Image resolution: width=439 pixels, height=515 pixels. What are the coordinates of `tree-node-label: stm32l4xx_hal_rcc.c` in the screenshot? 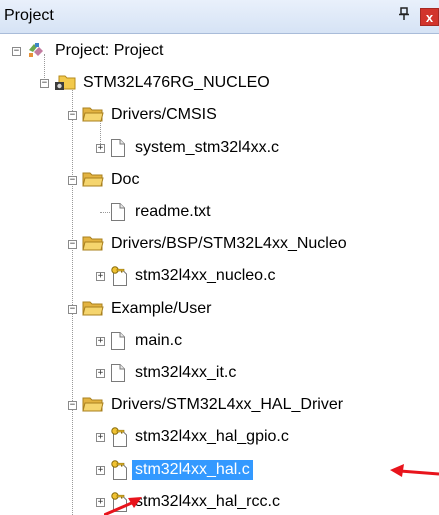 It's located at (207, 501).